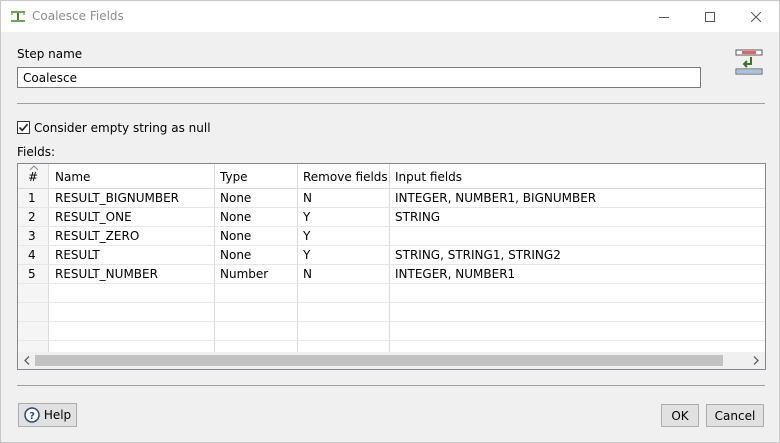 This screenshot has height=443, width=780. What do you see at coordinates (577, 236) in the screenshot?
I see `input-fields-value` at bounding box center [577, 236].